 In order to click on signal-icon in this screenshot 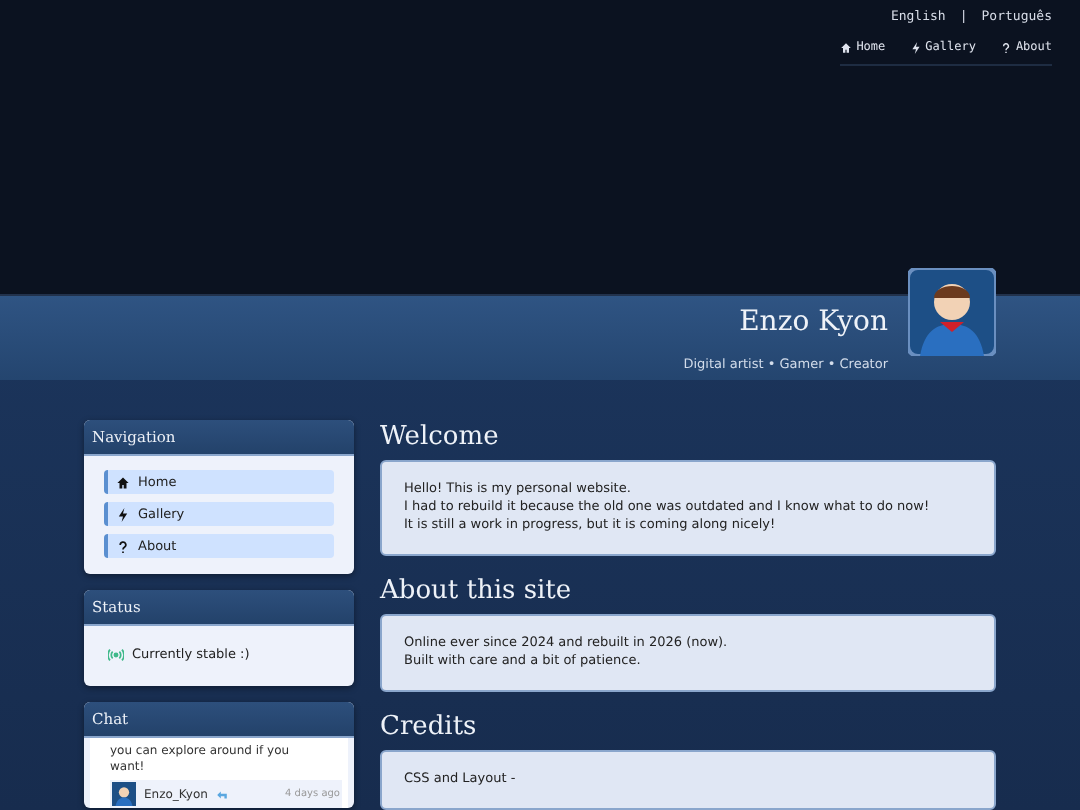, I will do `click(116, 654)`.